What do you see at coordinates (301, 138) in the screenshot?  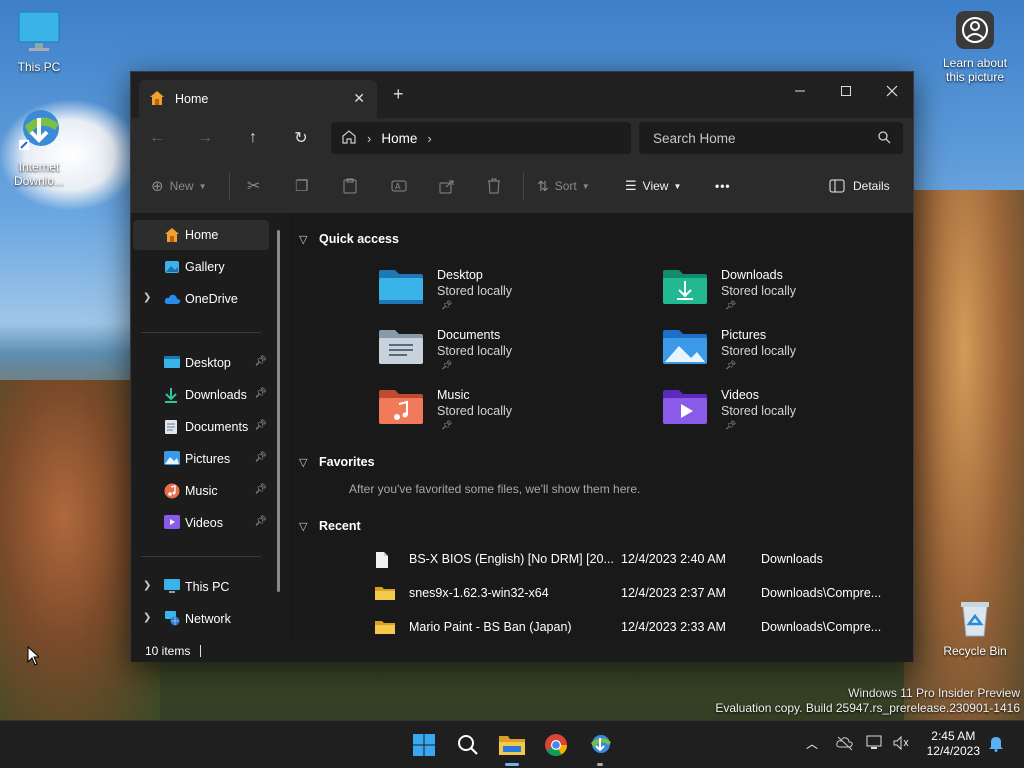 I see `refresh-button: ↻` at bounding box center [301, 138].